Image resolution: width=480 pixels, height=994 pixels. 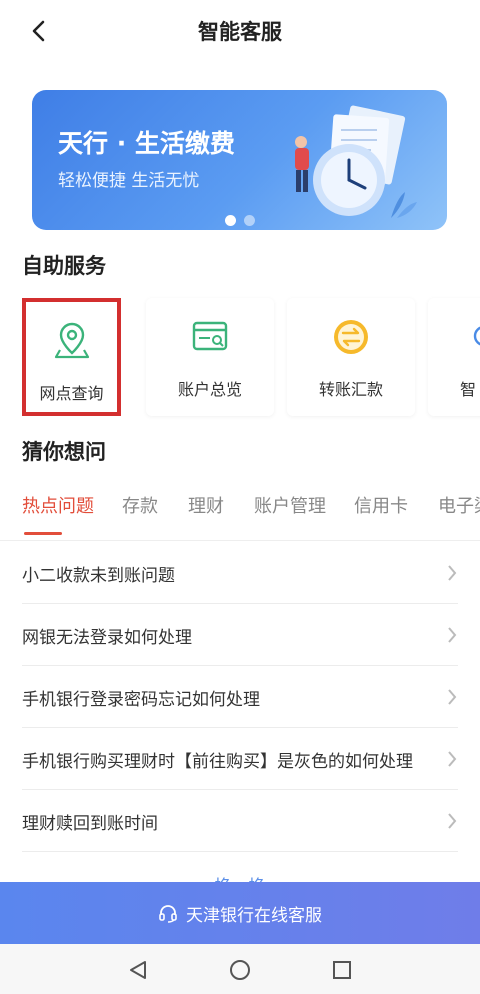 What do you see at coordinates (240, 635) in the screenshot?
I see `question-item: 网银无法登录如何处理` at bounding box center [240, 635].